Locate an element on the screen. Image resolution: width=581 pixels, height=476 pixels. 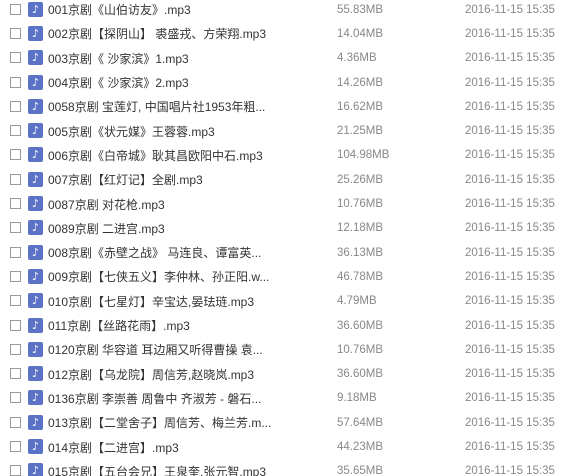
file-size: 4.79MB is located at coordinates (357, 301).